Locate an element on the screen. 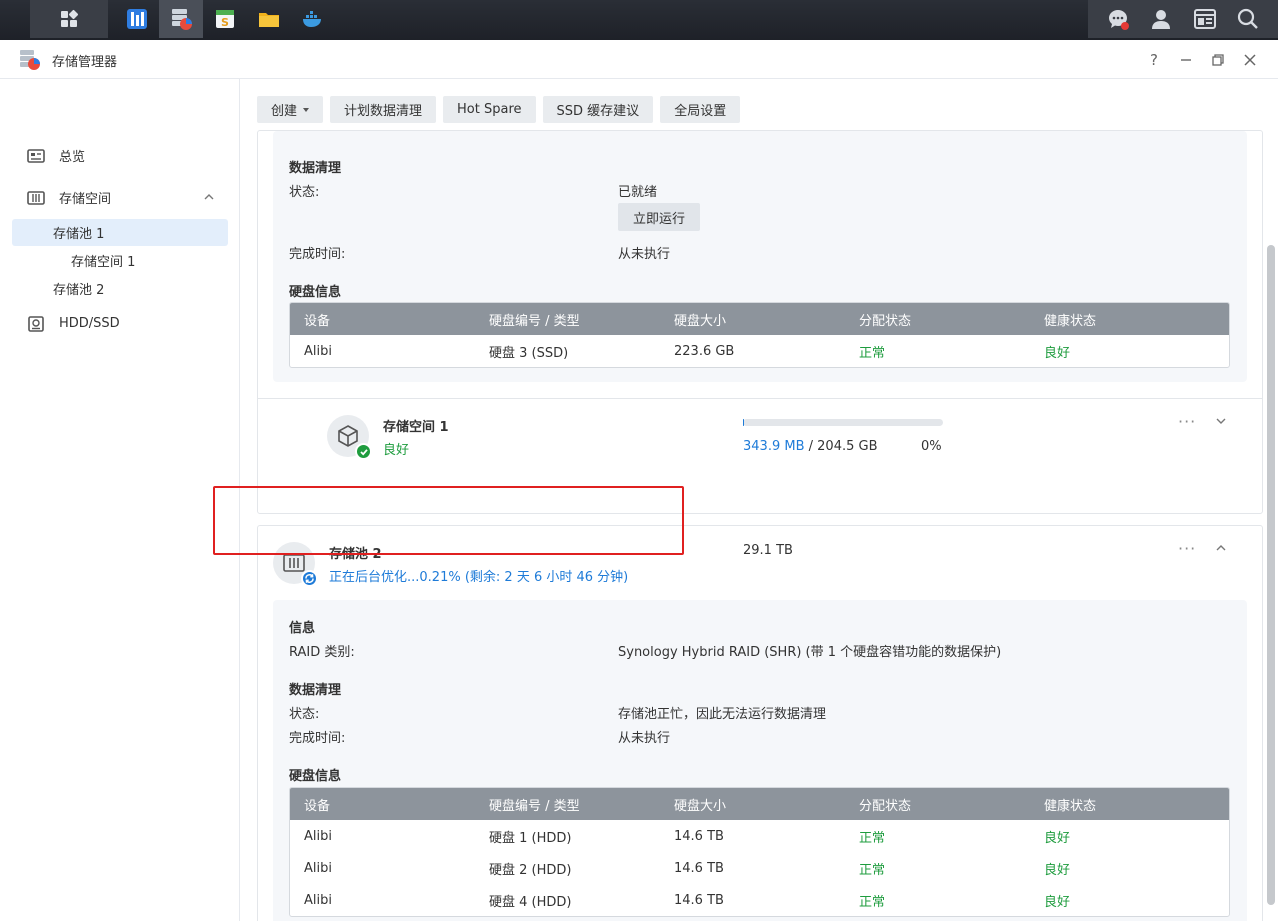 This screenshot has width=1278, height=921. scrollbar is located at coordinates (1271, 575).